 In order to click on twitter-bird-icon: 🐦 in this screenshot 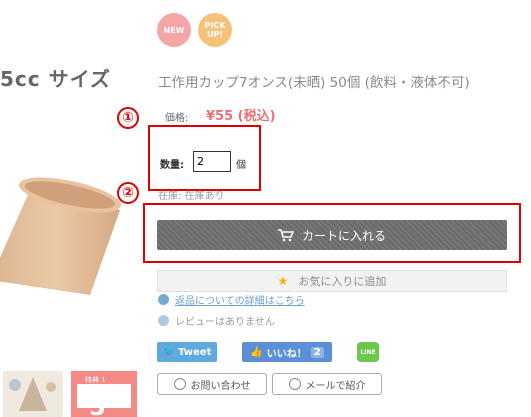, I will do `click(169, 352)`.